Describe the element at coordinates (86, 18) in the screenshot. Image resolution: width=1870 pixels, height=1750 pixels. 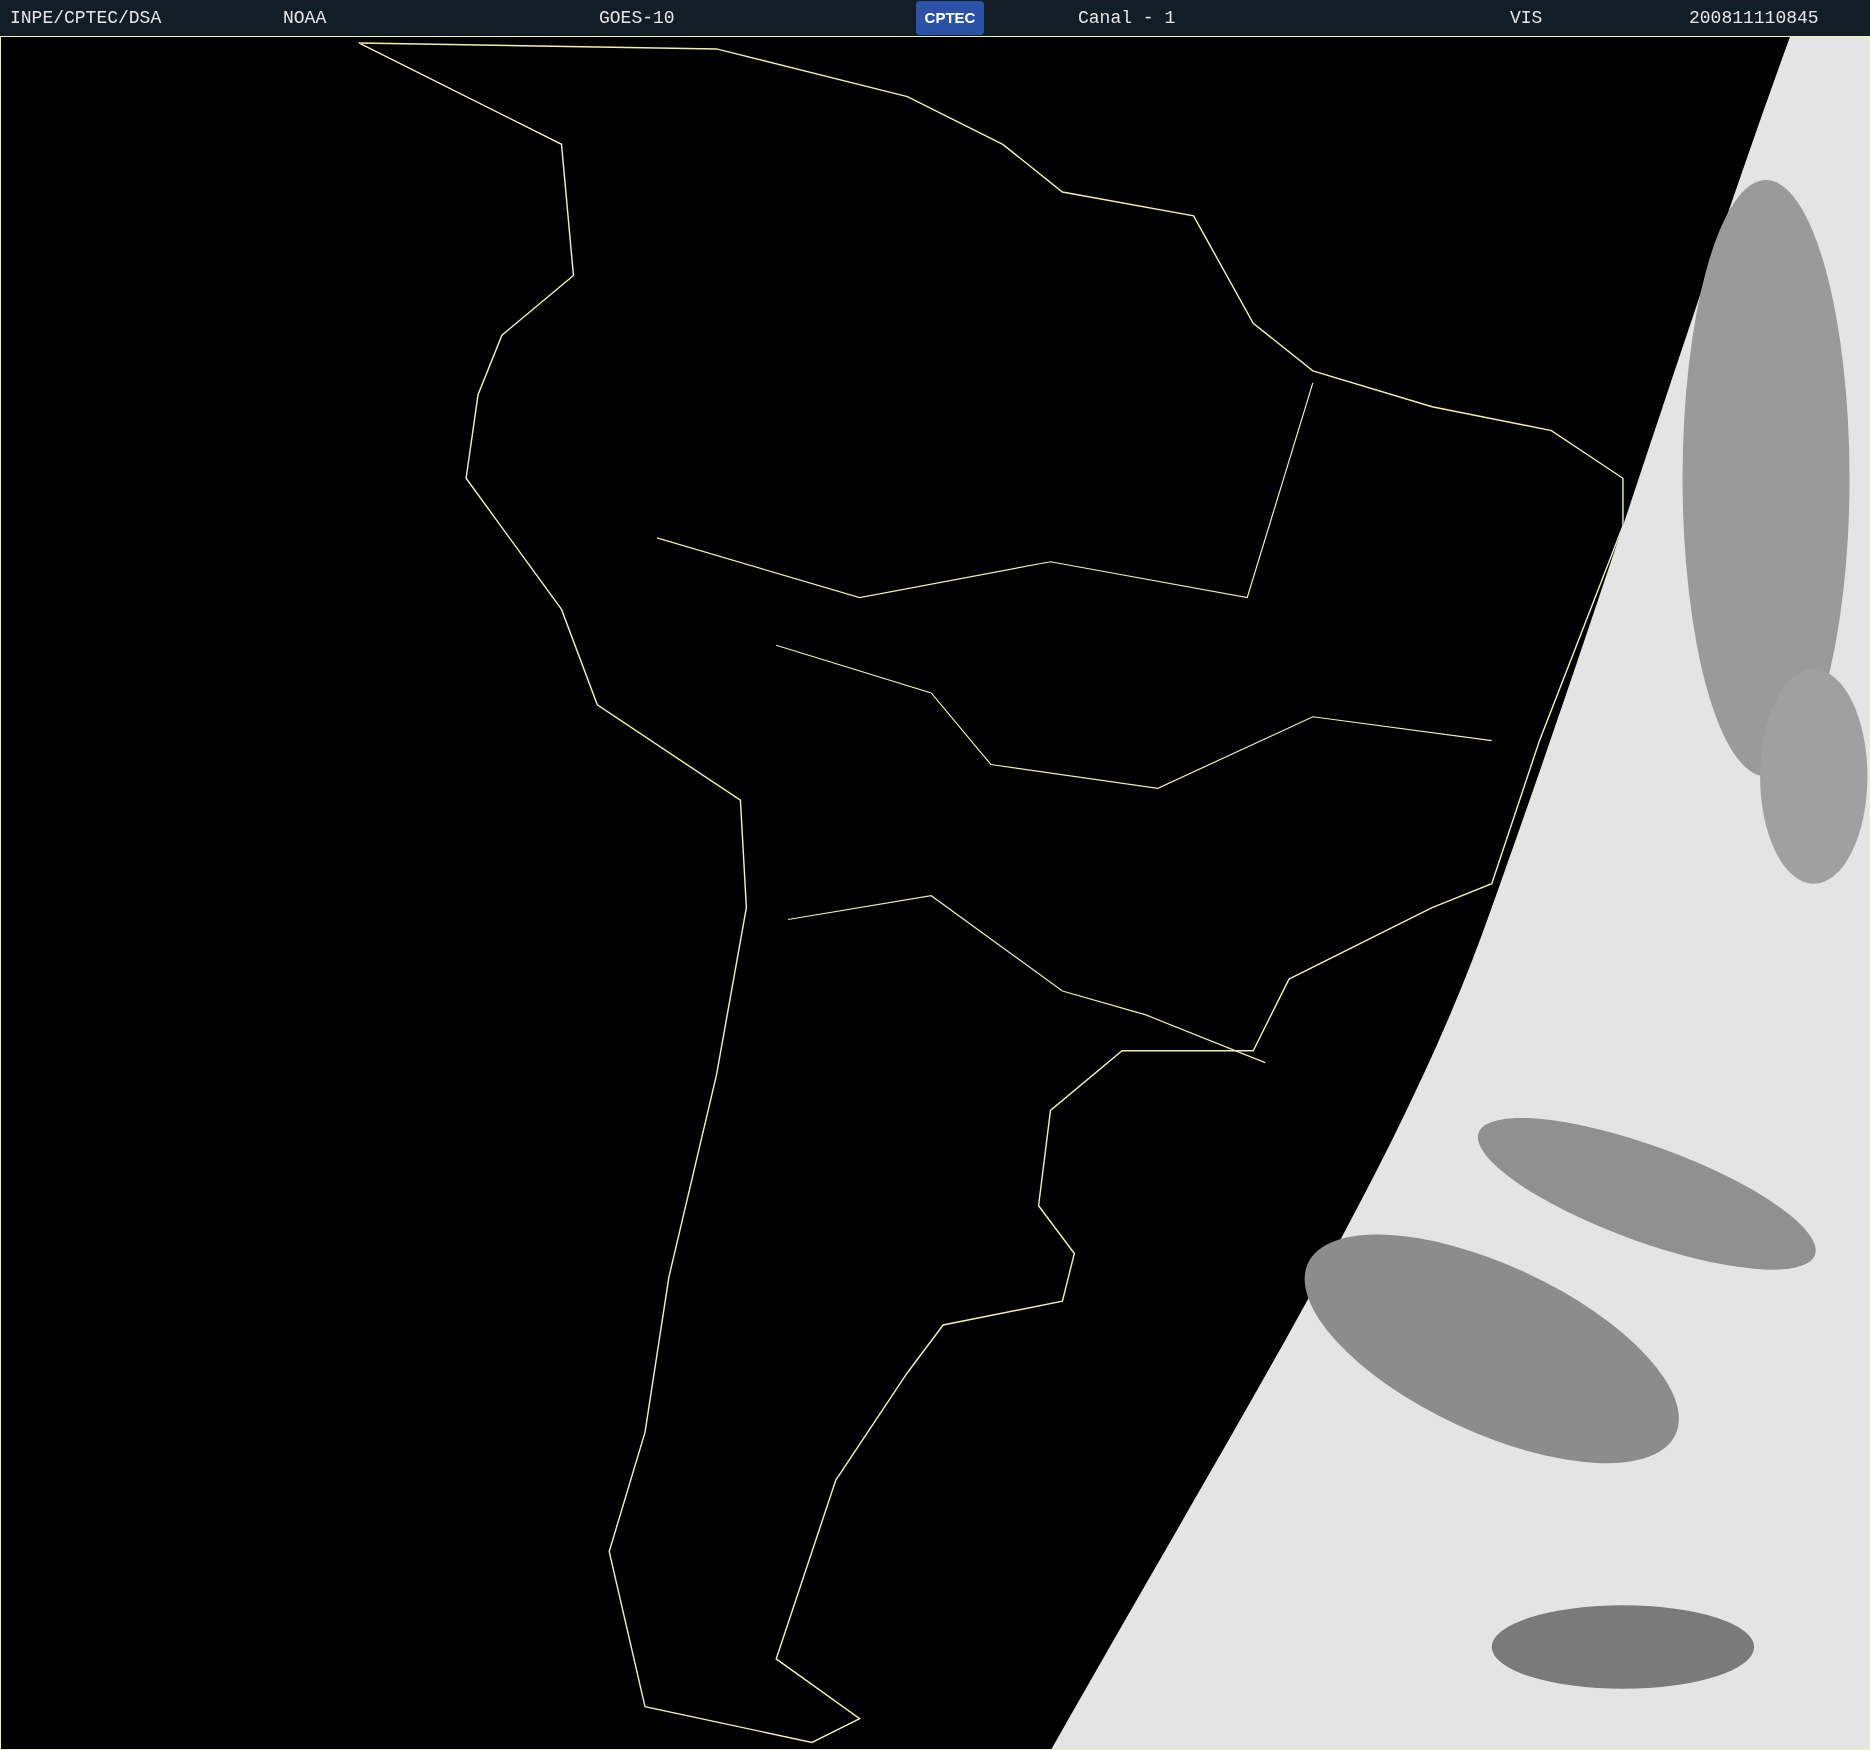
I see `agency-label: INPE/CPTEC/DSA` at that location.